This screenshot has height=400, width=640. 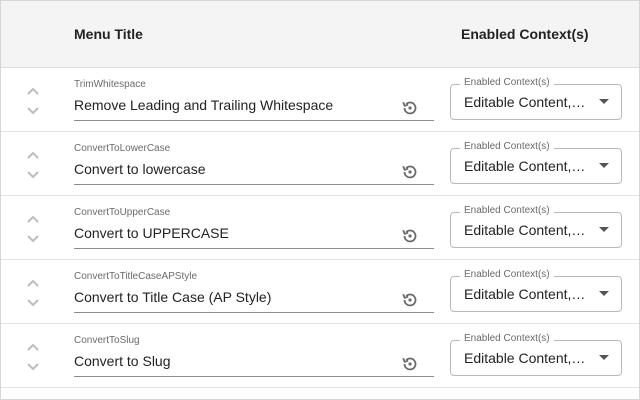 I want to click on item-id-label: ConvertToLowerCase, so click(x=122, y=148).